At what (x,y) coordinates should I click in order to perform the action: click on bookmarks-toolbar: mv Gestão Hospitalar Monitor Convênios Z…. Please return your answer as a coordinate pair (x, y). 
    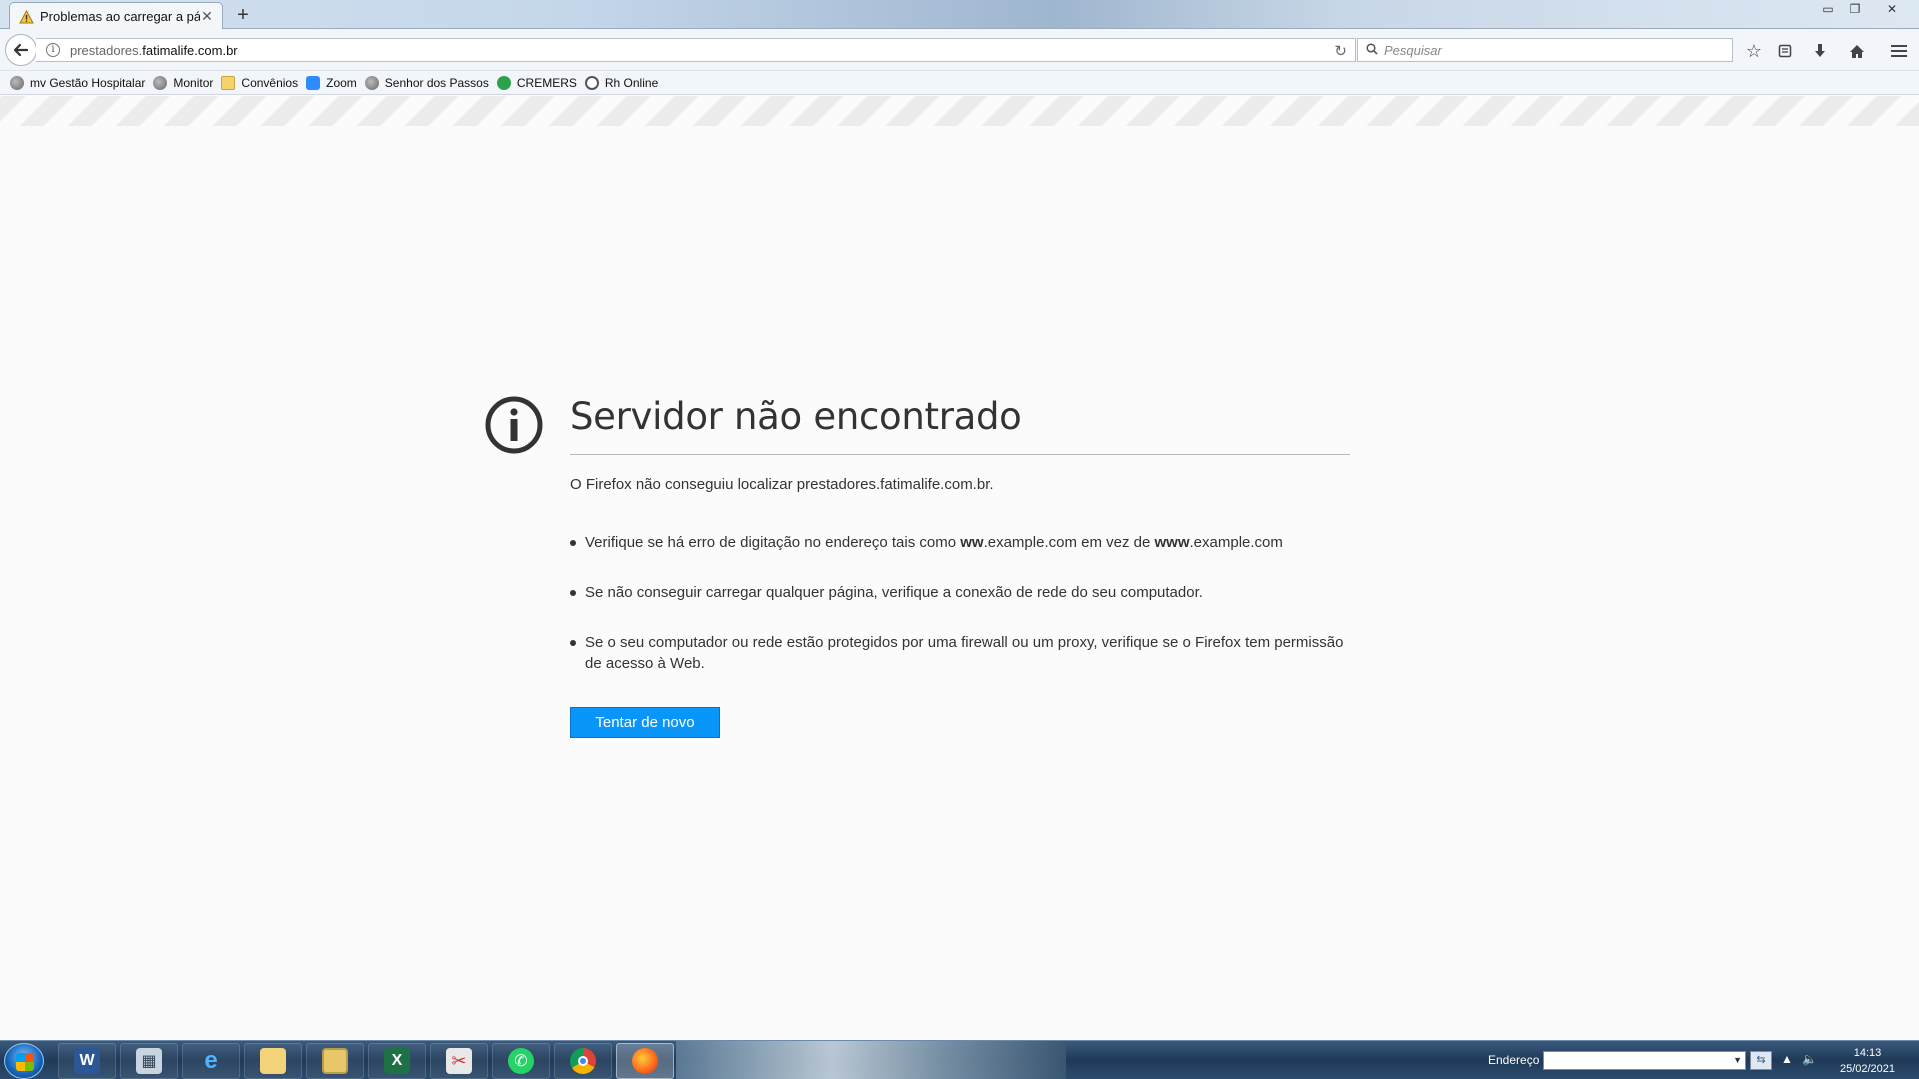
    Looking at the image, I should click on (959, 83).